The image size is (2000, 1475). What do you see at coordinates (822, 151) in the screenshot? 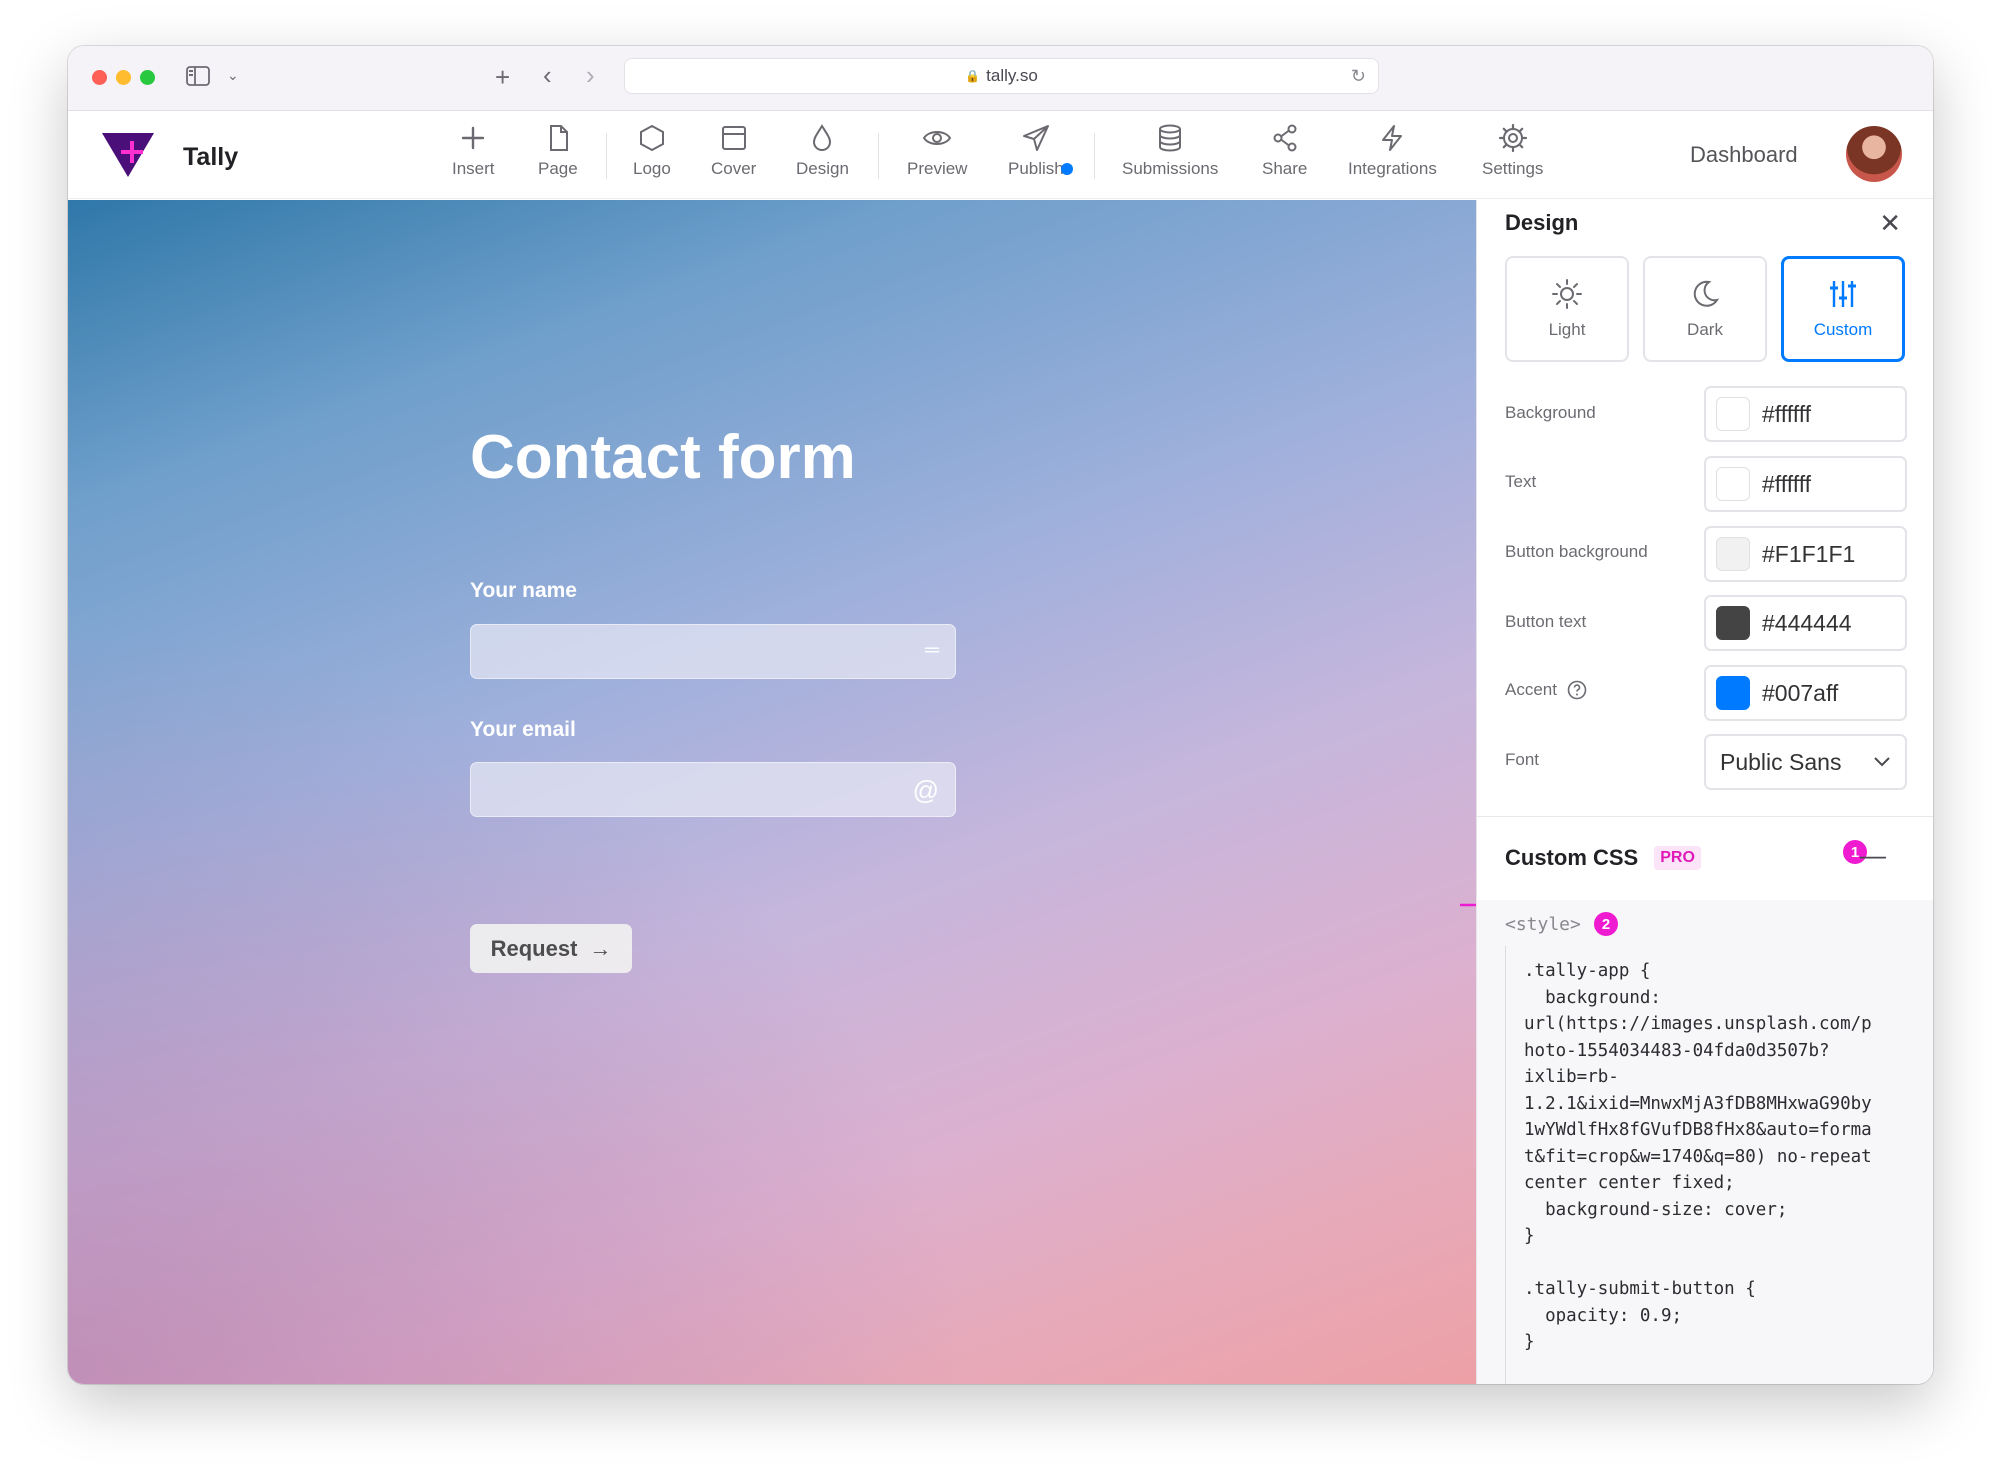
I see `tool-design: Design` at bounding box center [822, 151].